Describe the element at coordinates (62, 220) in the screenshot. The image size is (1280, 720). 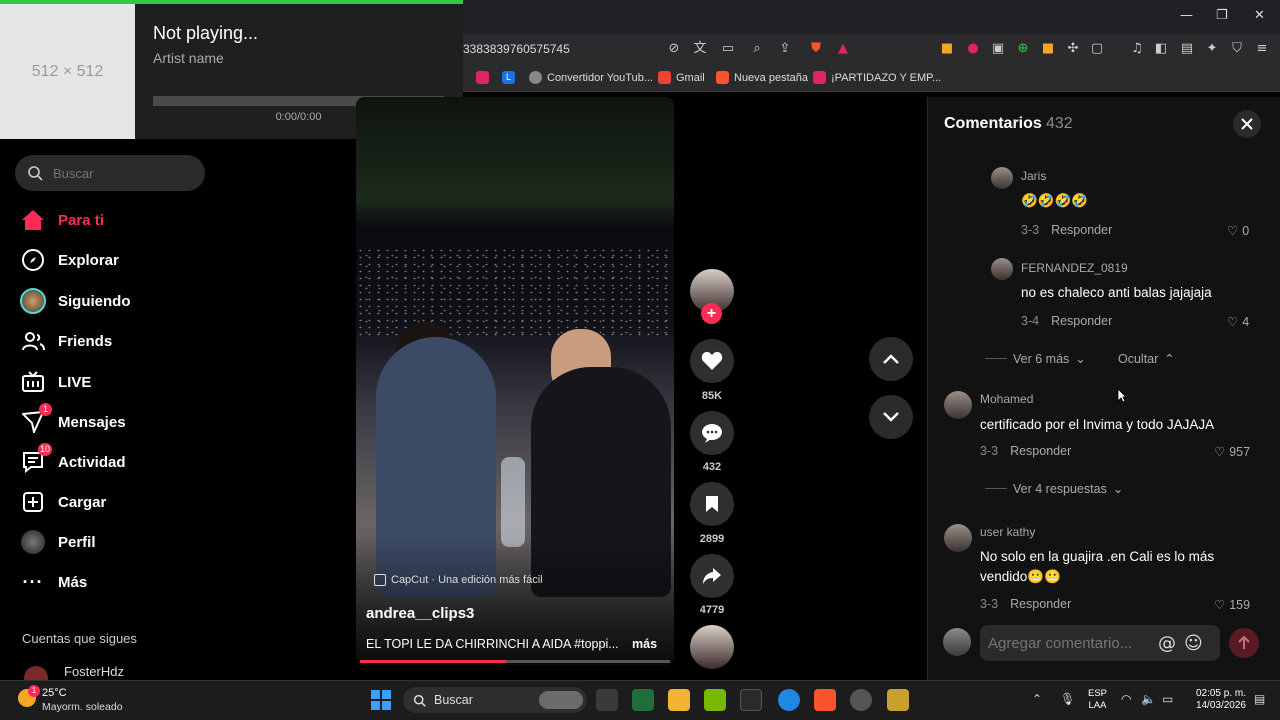
I see `sidebar-item-para-ti: Para ti` at that location.